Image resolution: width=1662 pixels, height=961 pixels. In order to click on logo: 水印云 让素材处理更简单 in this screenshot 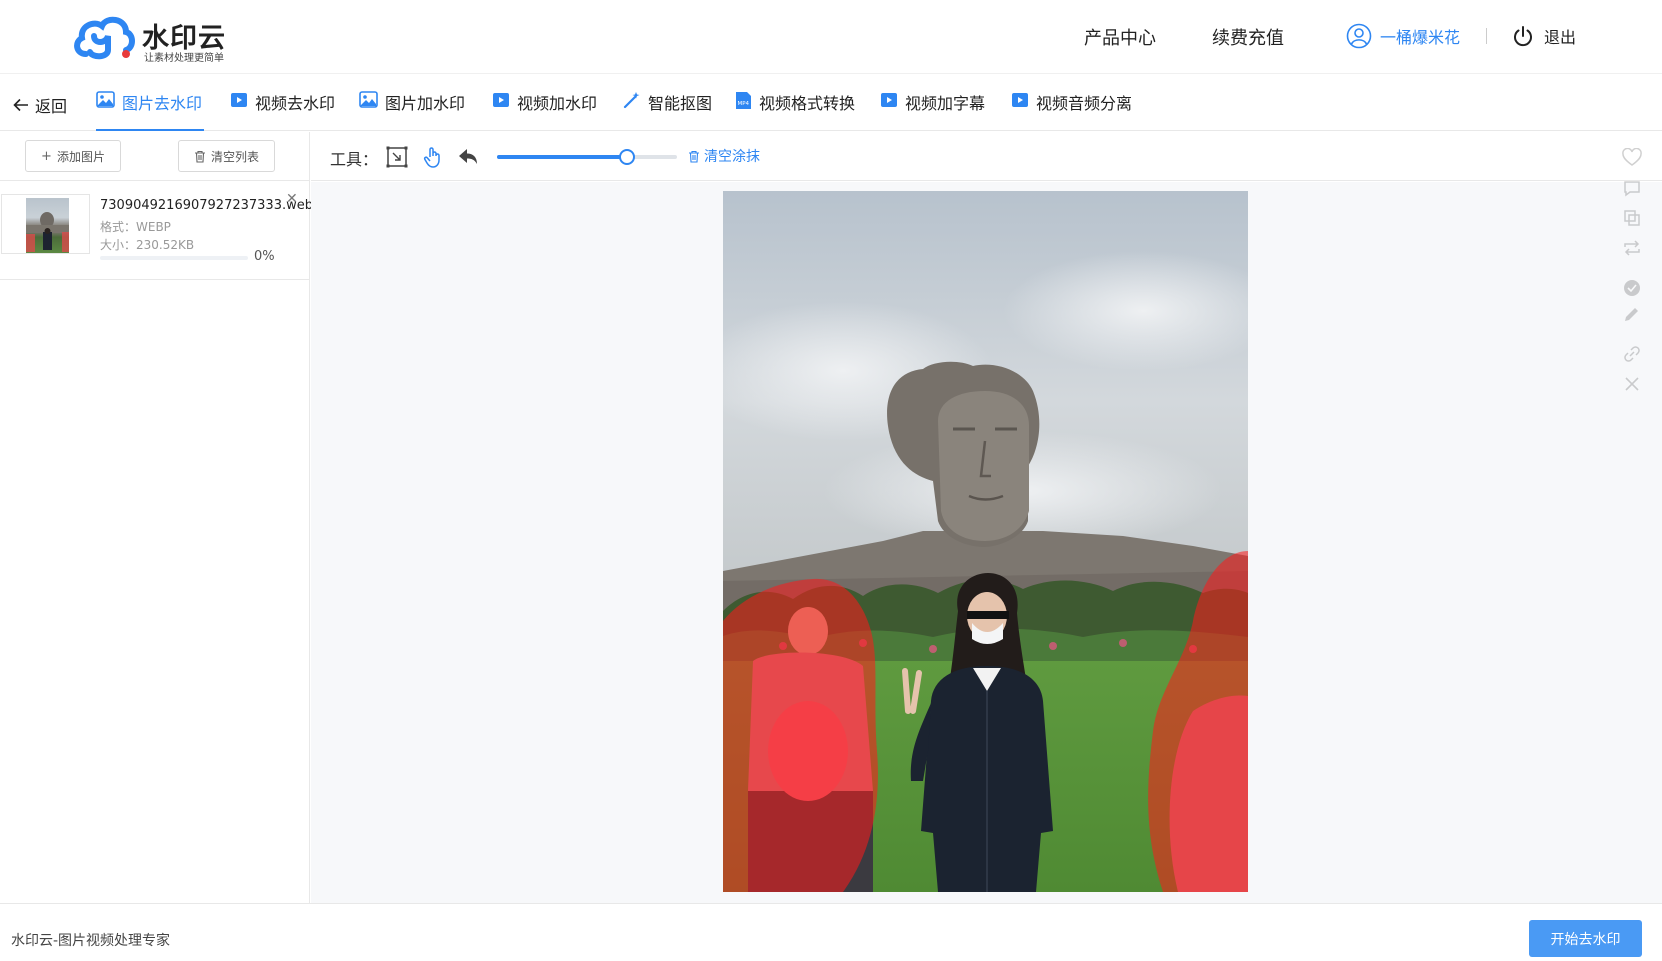, I will do `click(157, 38)`.